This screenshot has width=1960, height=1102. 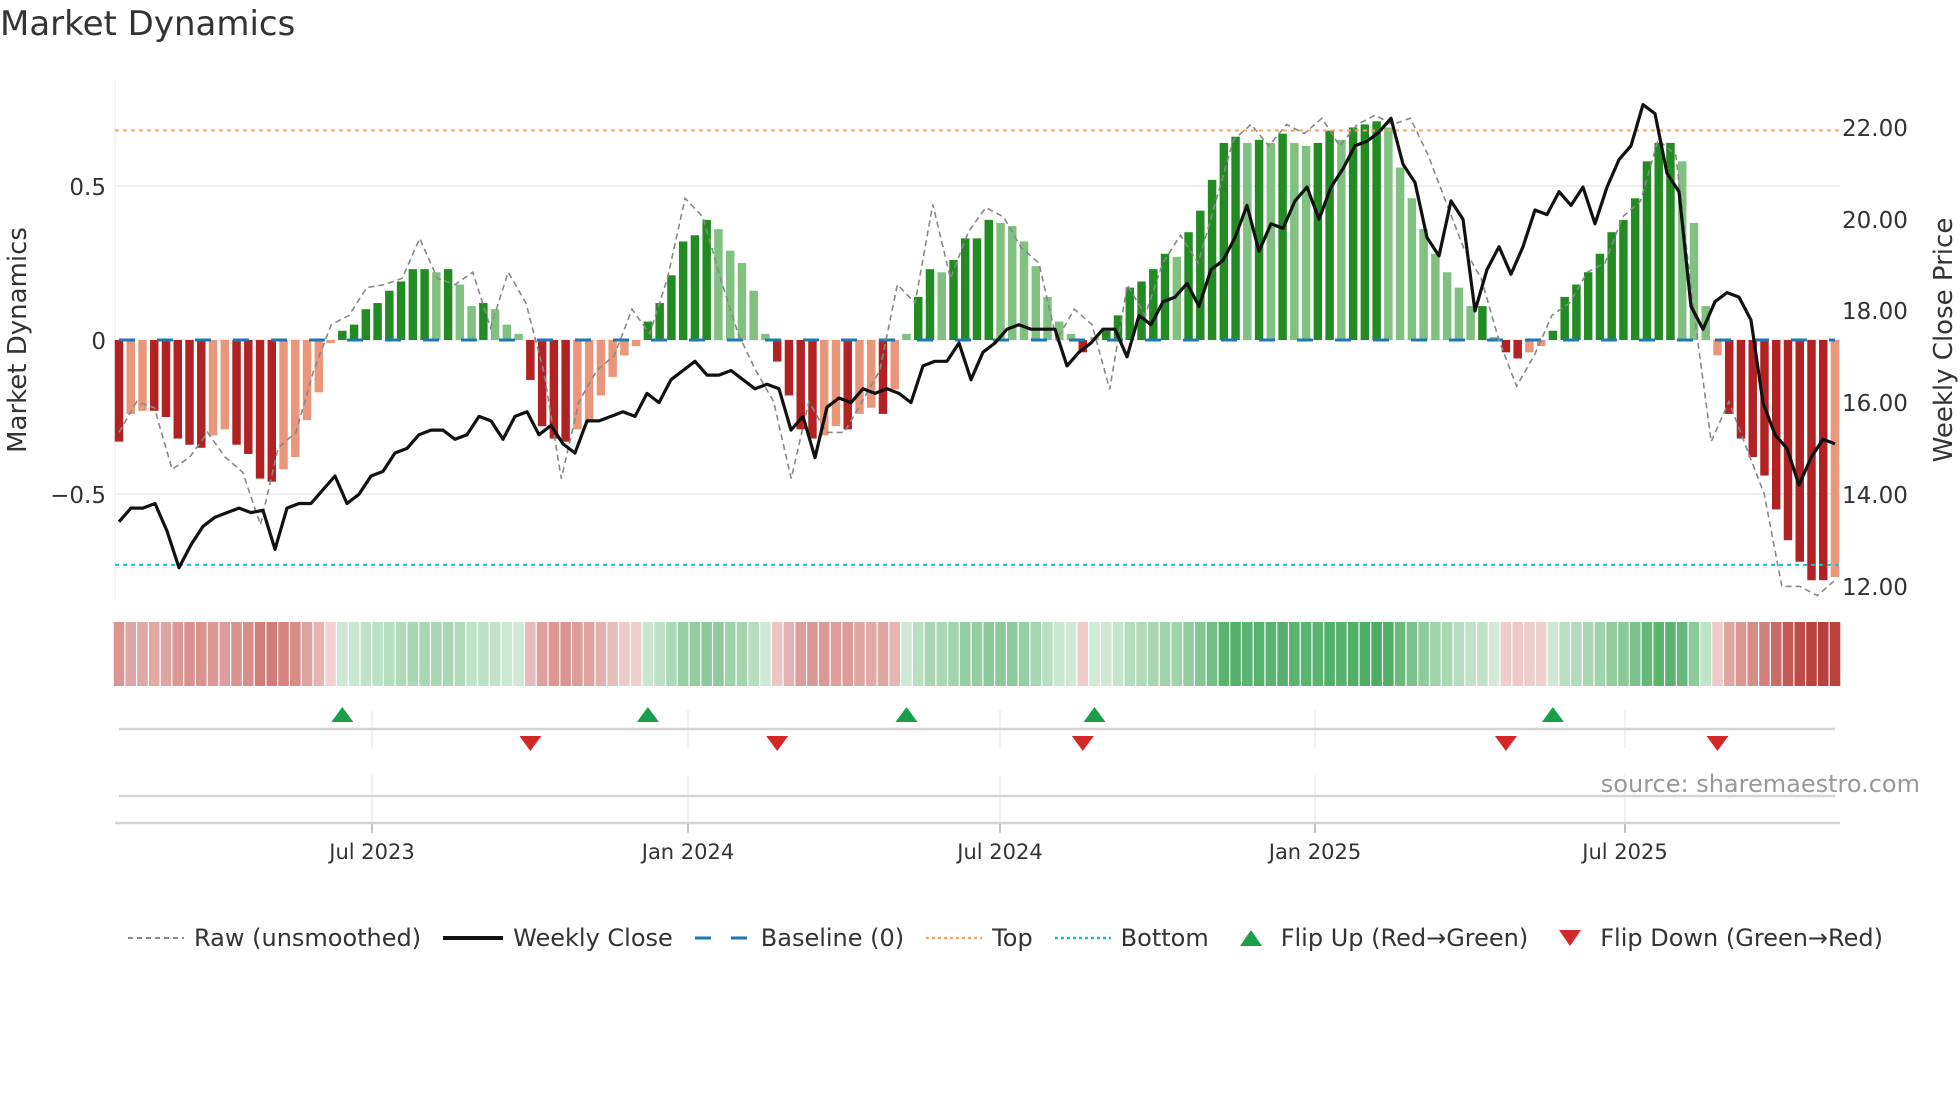 I want to click on y2-tick-label: 22.00, so click(x=1875, y=129).